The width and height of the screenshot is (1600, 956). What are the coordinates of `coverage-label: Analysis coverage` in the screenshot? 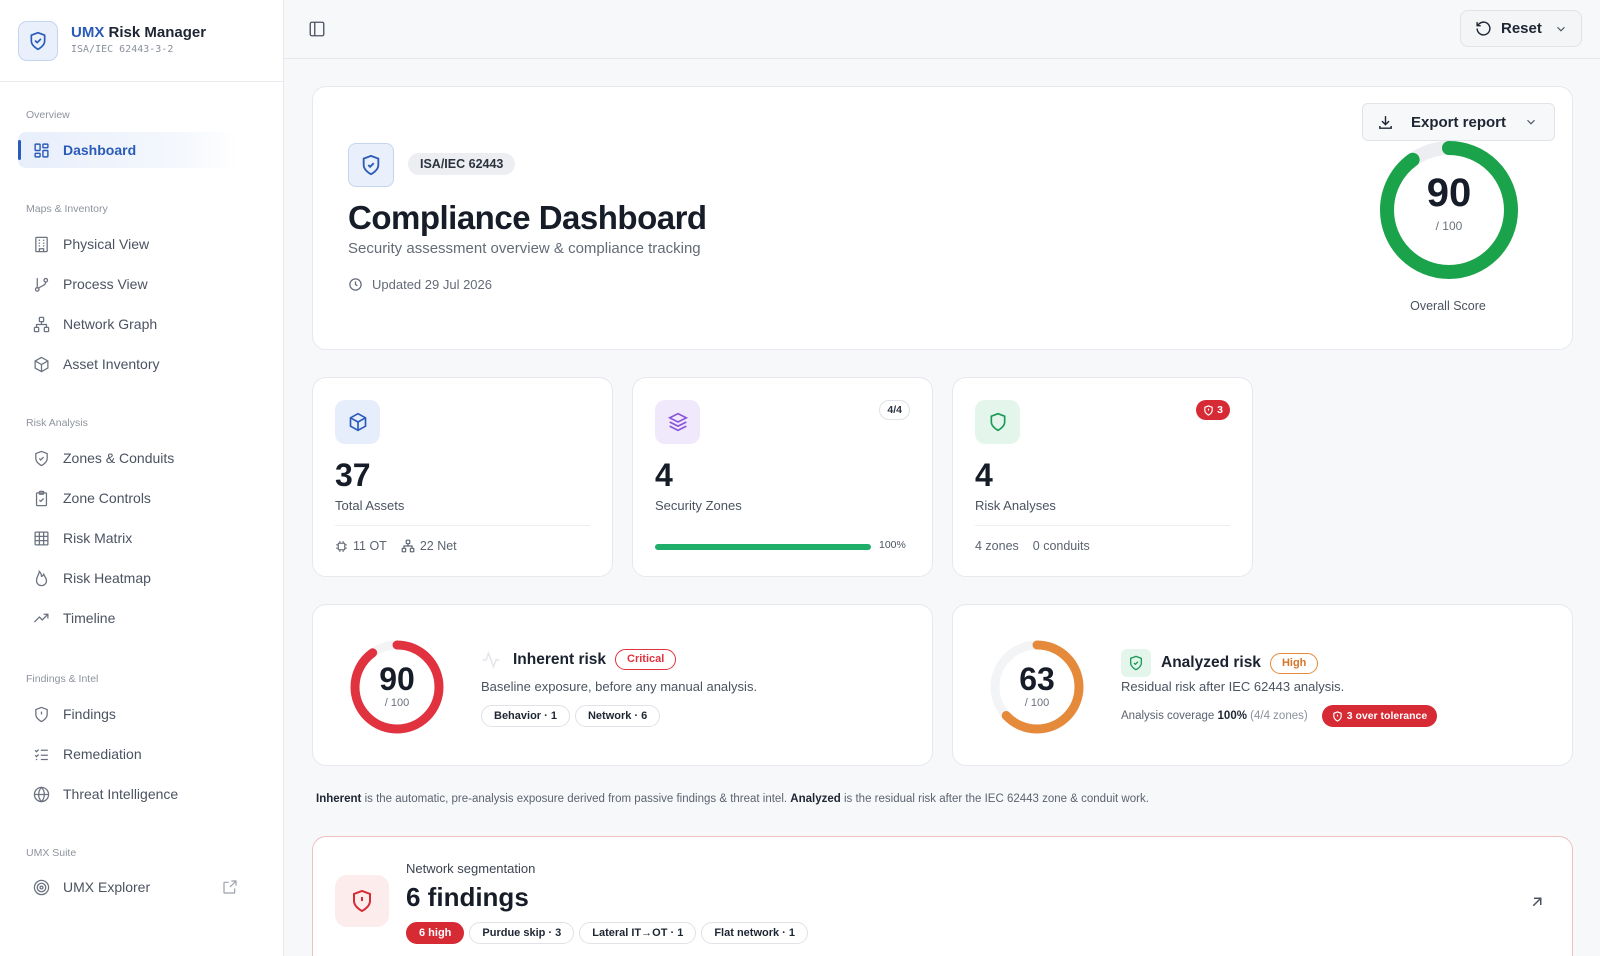 It's located at (1168, 716).